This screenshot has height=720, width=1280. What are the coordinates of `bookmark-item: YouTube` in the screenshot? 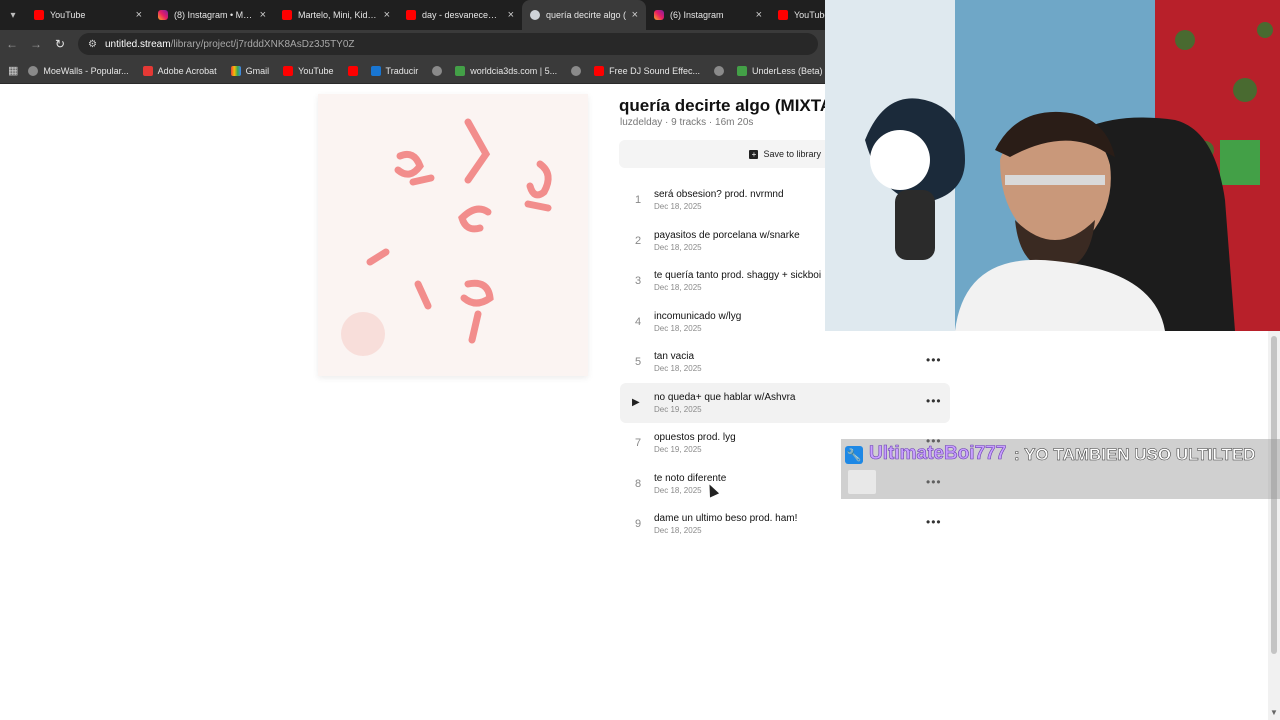 It's located at (308, 70).